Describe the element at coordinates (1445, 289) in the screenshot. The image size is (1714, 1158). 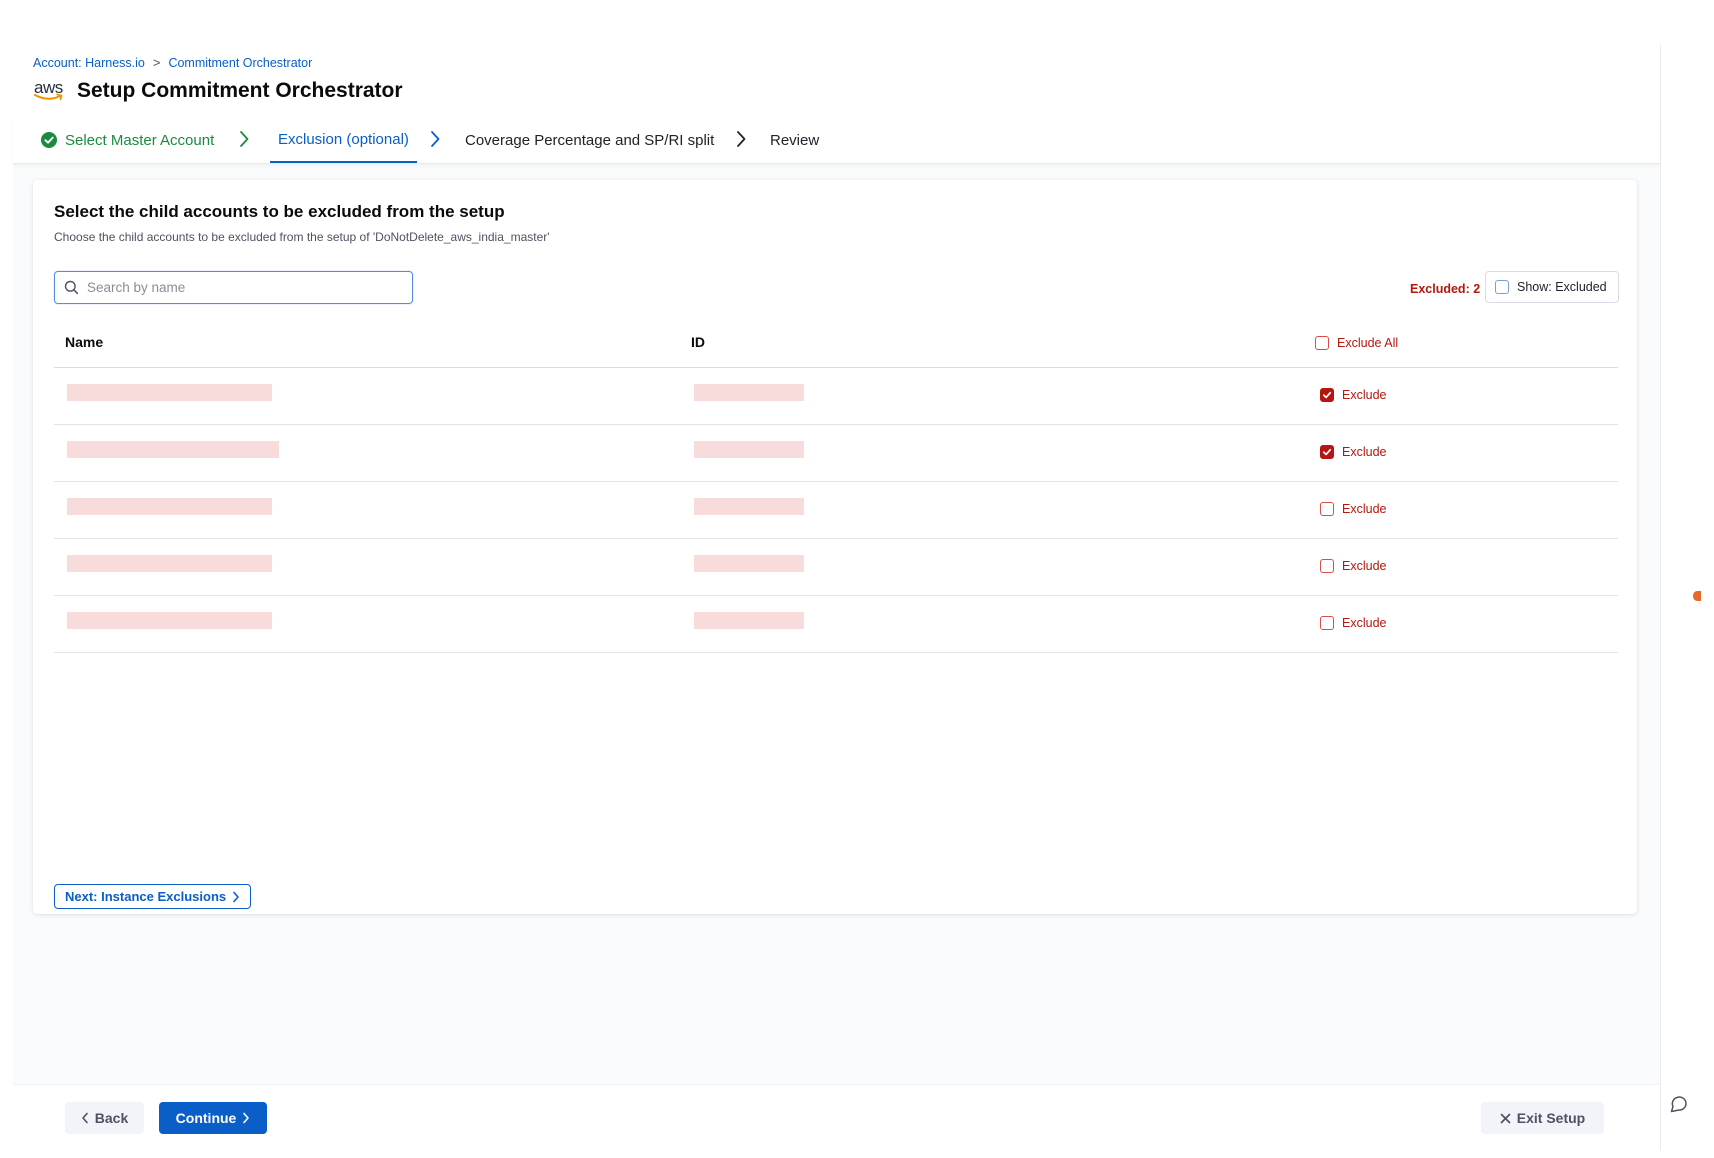
I see `excluded-count: Excluded: 2` at that location.